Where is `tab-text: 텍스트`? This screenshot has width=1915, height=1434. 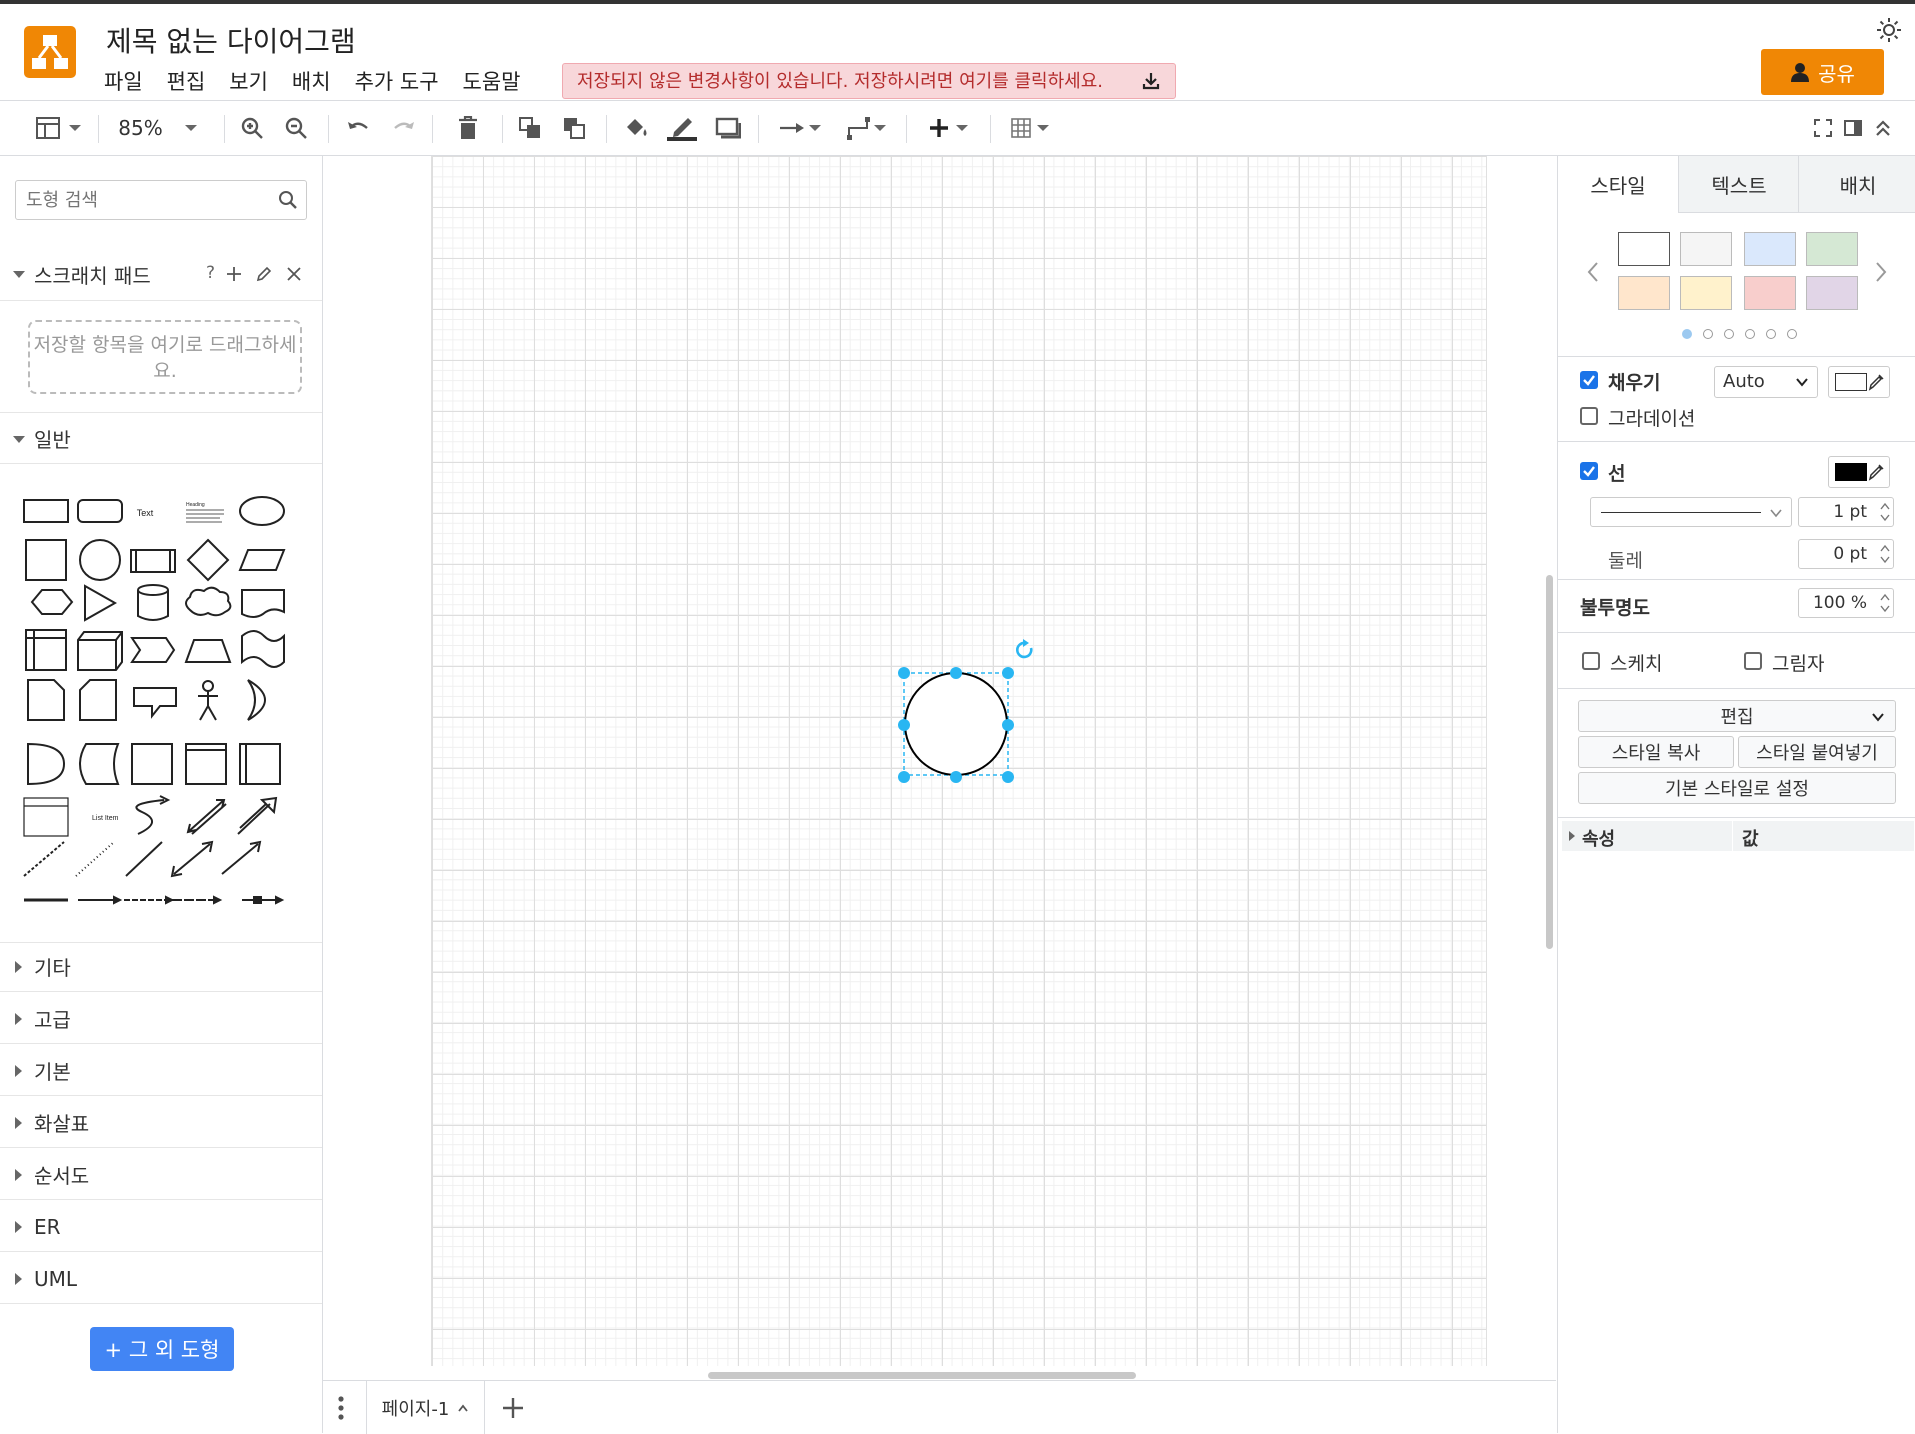
tab-text: 텍스트 is located at coordinates (1738, 184).